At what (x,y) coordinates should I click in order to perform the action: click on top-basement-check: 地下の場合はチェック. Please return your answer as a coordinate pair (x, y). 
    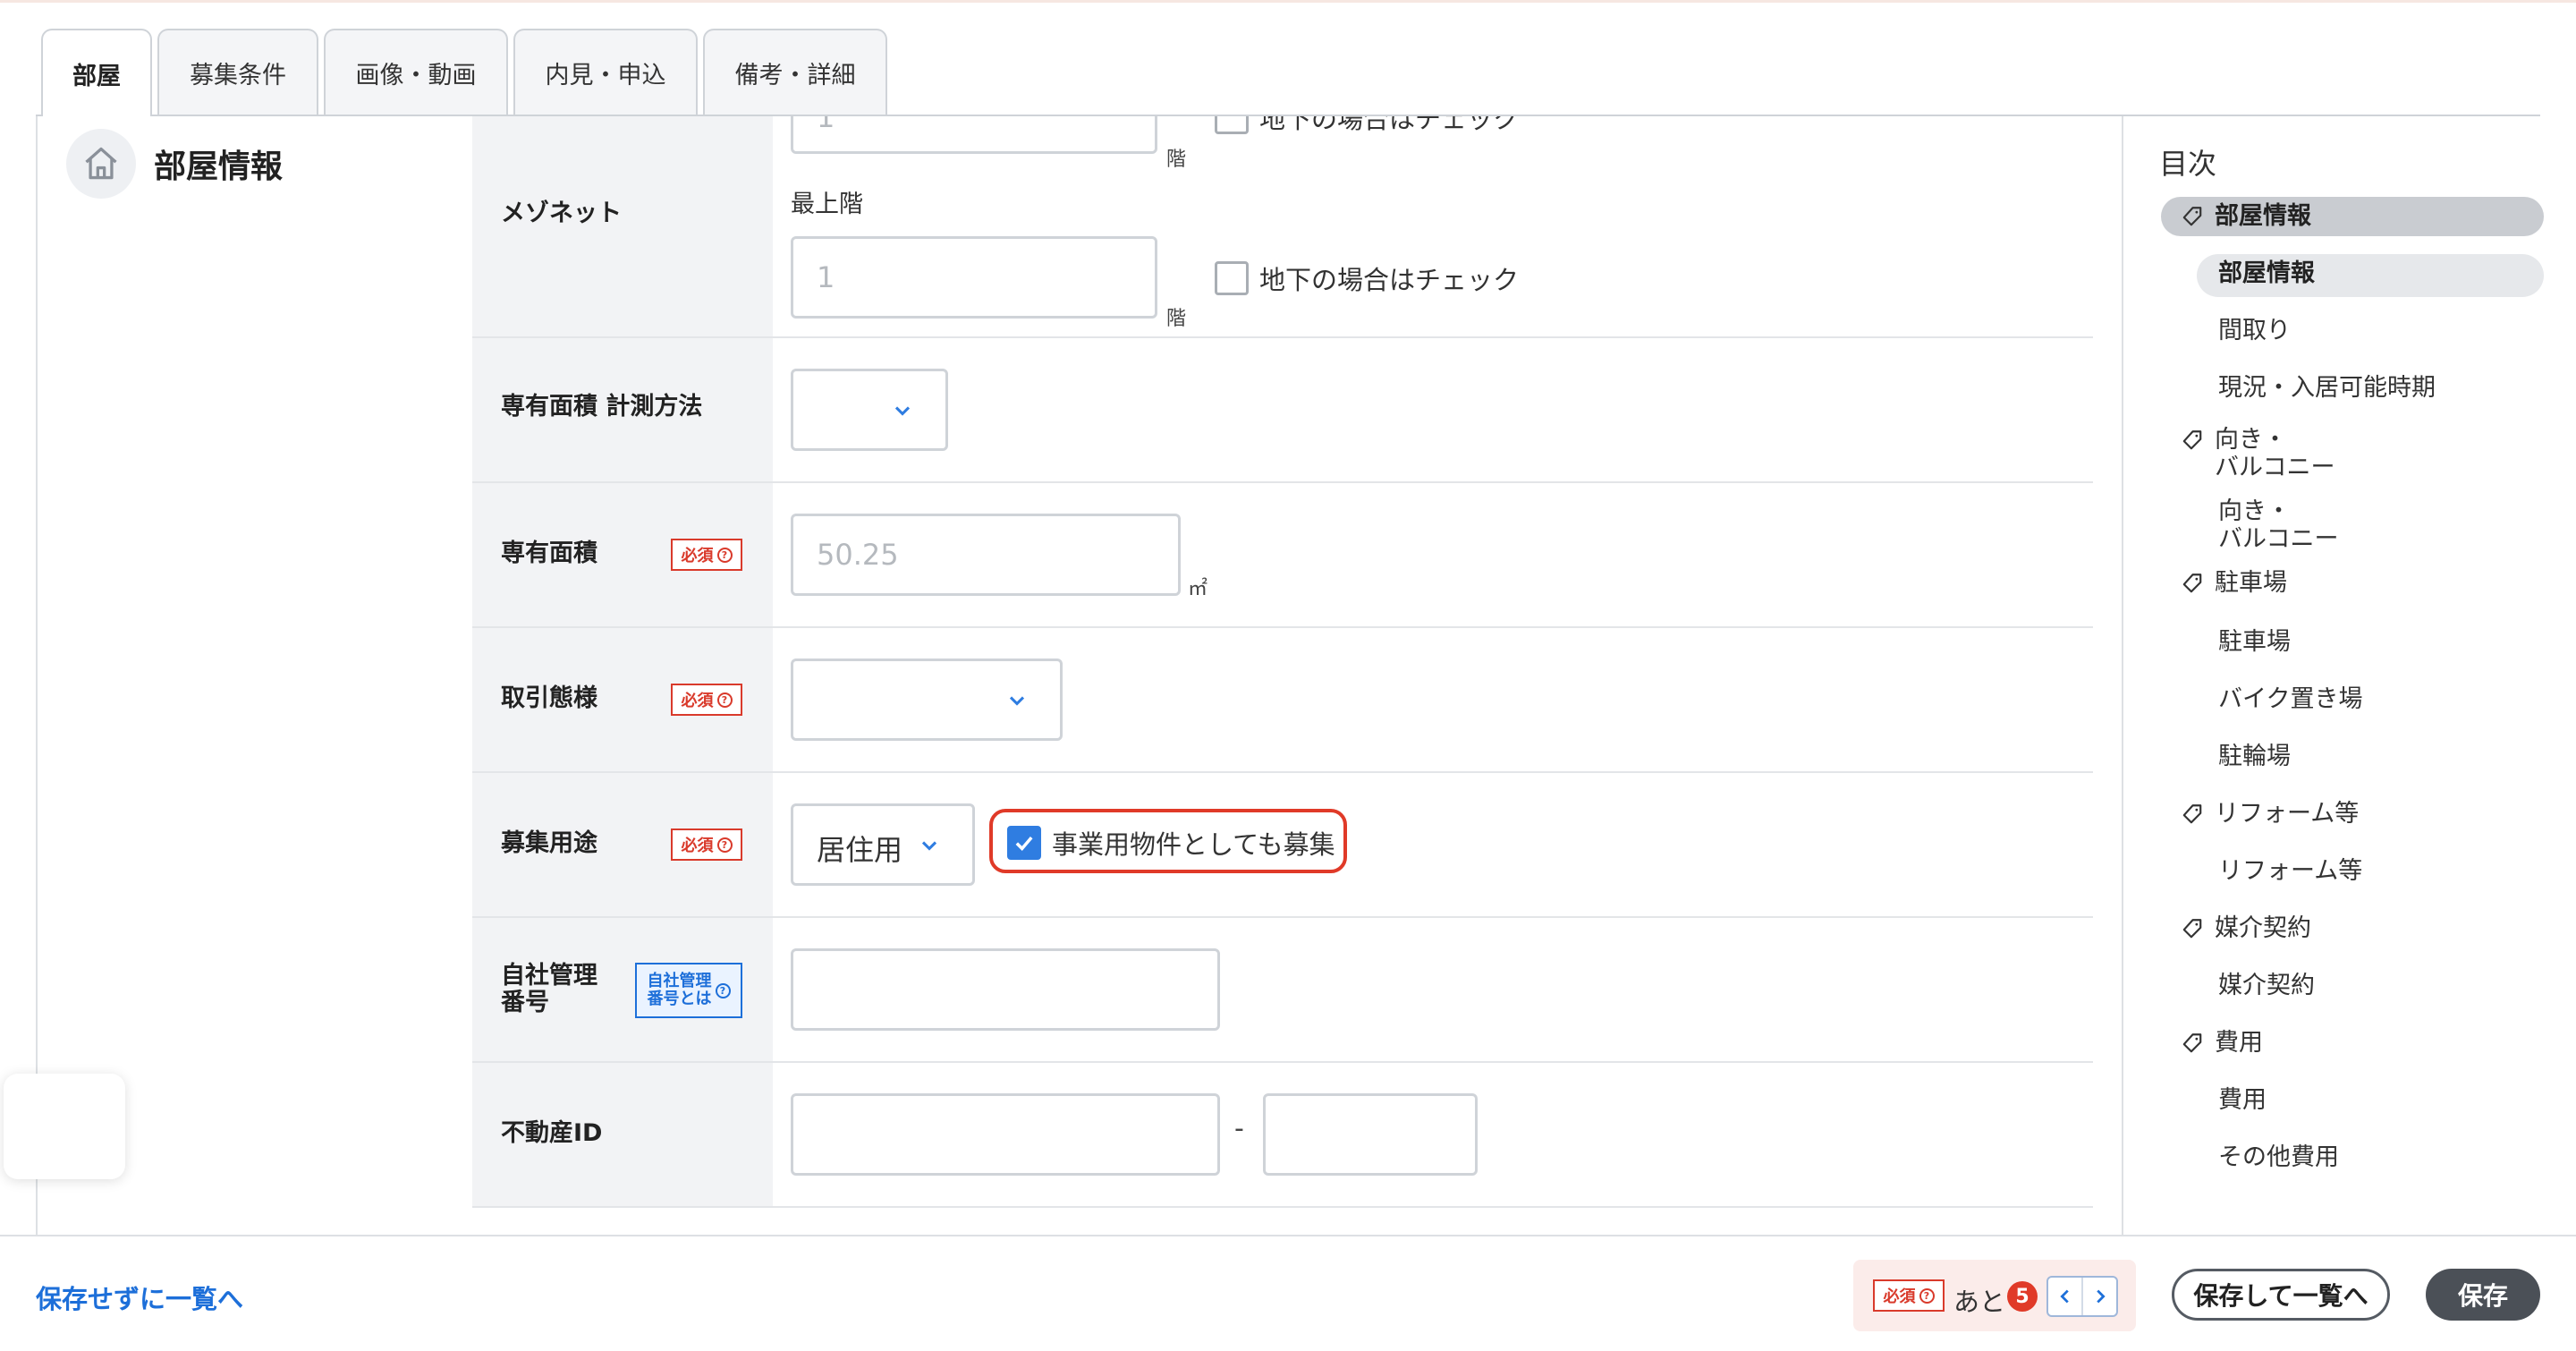
    Looking at the image, I should click on (1367, 278).